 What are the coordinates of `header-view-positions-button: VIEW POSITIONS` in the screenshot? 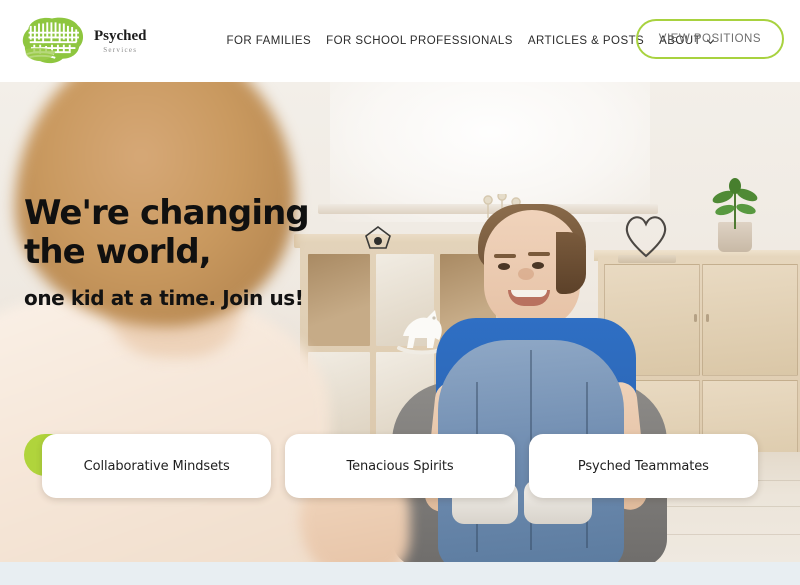 It's located at (709, 39).